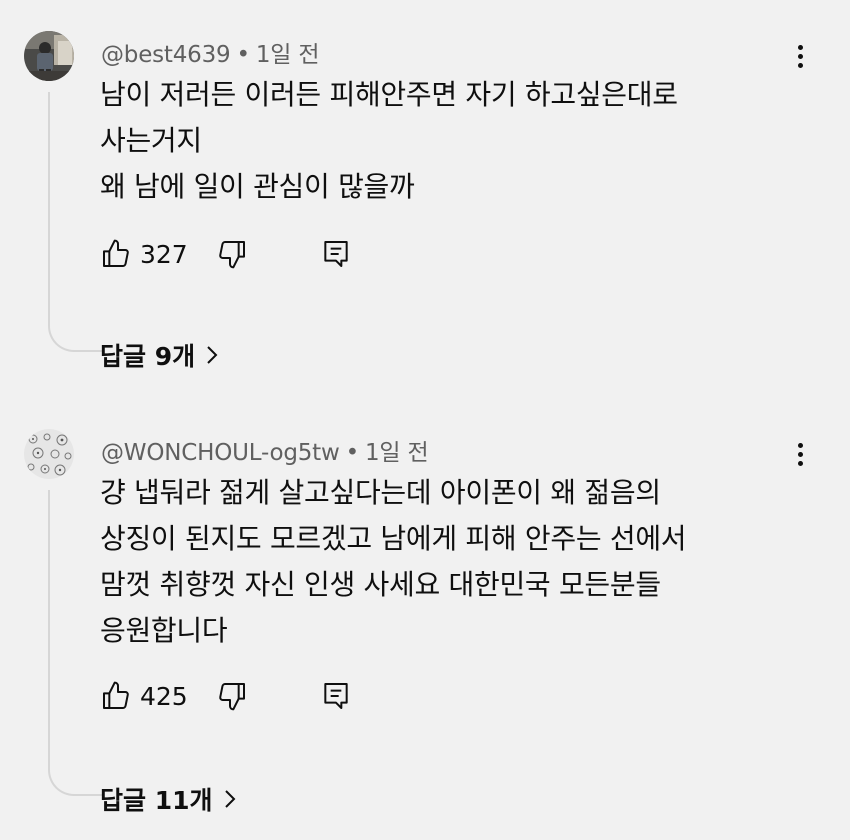 The width and height of the screenshot is (850, 840). I want to click on view-replies-button: 답글 9개, so click(159, 355).